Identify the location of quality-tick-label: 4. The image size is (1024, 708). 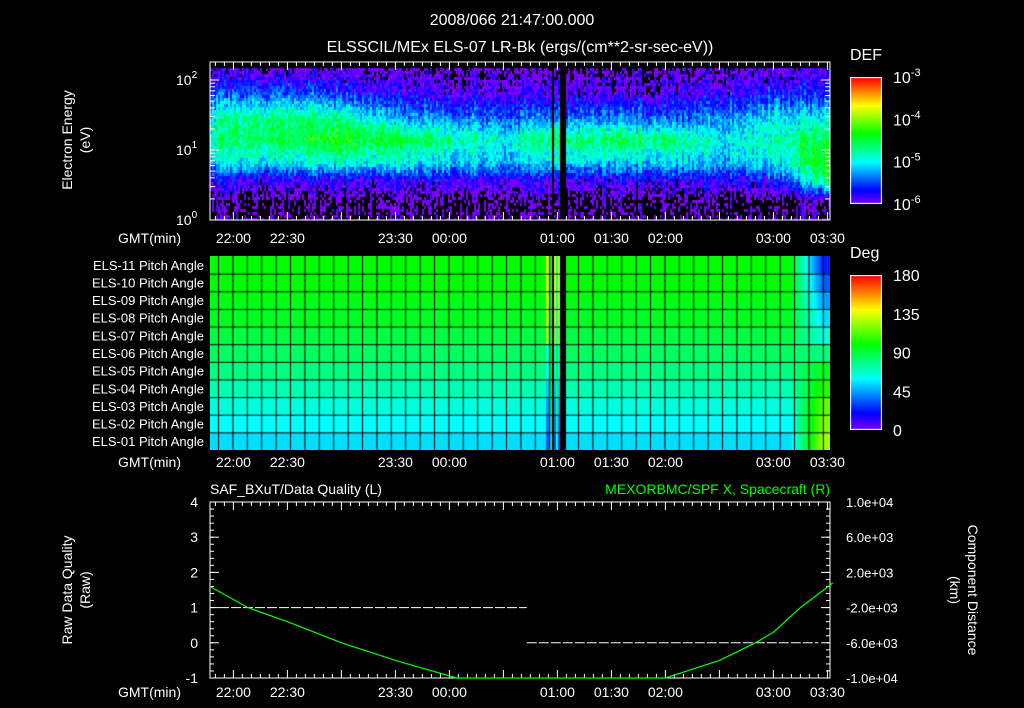
(194, 502).